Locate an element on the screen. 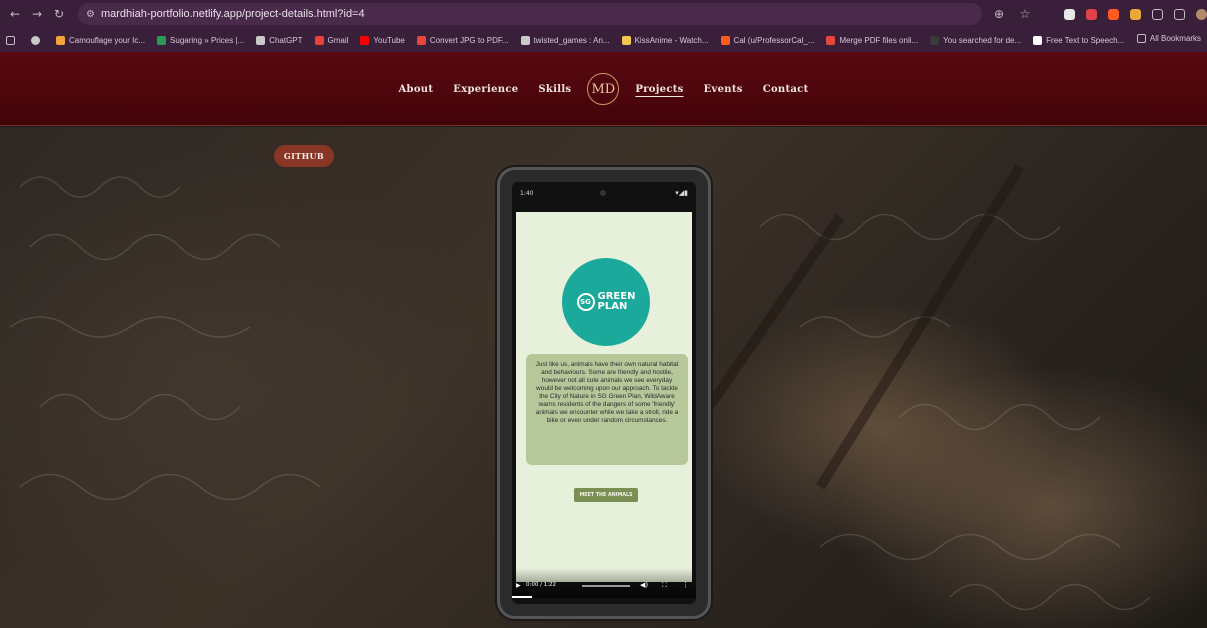 The width and height of the screenshot is (1207, 628). nav-skills: Skills is located at coordinates (554, 89).